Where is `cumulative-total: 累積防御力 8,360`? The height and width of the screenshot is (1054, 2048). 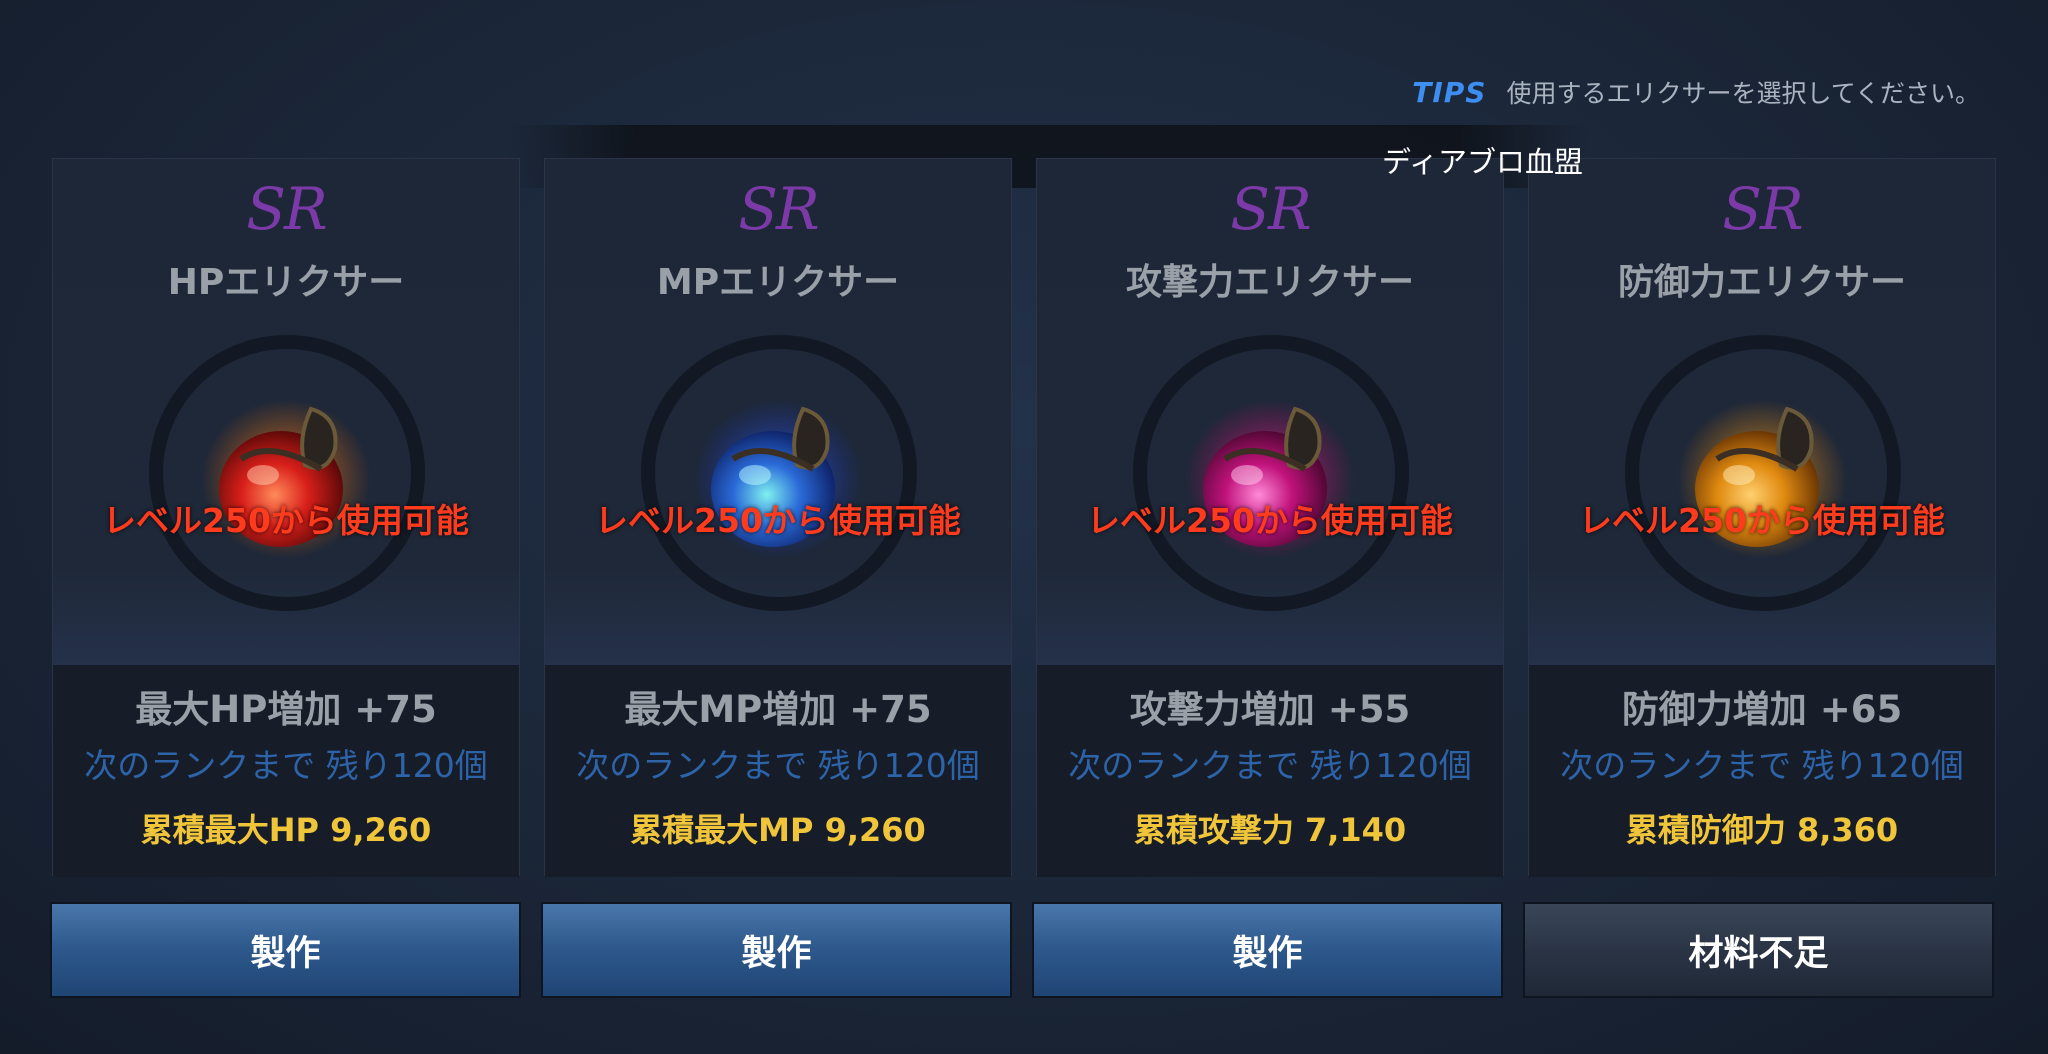
cumulative-total: 累積防御力 8,360 is located at coordinates (1762, 830).